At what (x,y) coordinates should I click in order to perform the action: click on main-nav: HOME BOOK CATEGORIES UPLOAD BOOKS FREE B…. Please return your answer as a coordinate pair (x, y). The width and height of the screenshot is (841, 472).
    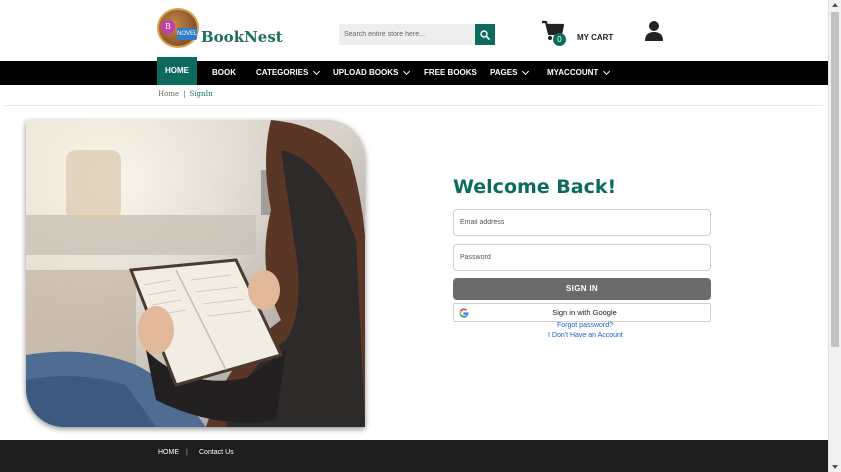
    Looking at the image, I should click on (414, 71).